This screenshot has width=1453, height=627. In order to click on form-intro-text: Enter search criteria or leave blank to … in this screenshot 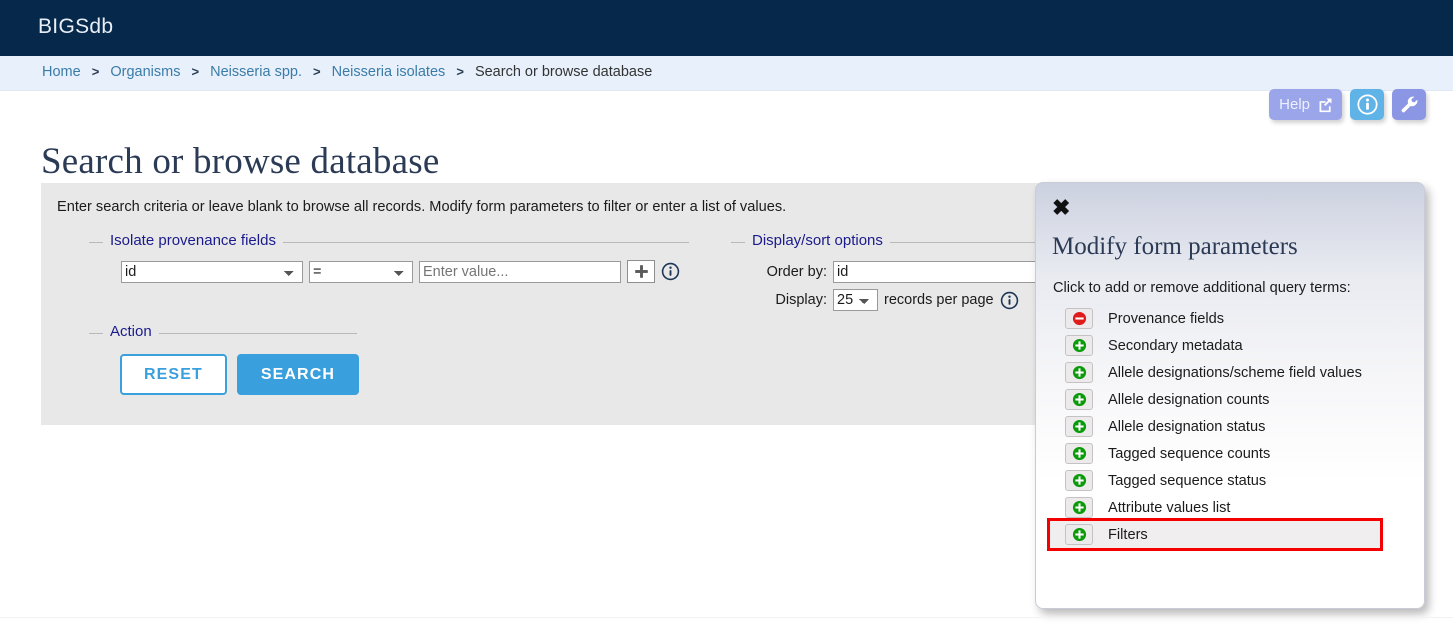, I will do `click(422, 207)`.